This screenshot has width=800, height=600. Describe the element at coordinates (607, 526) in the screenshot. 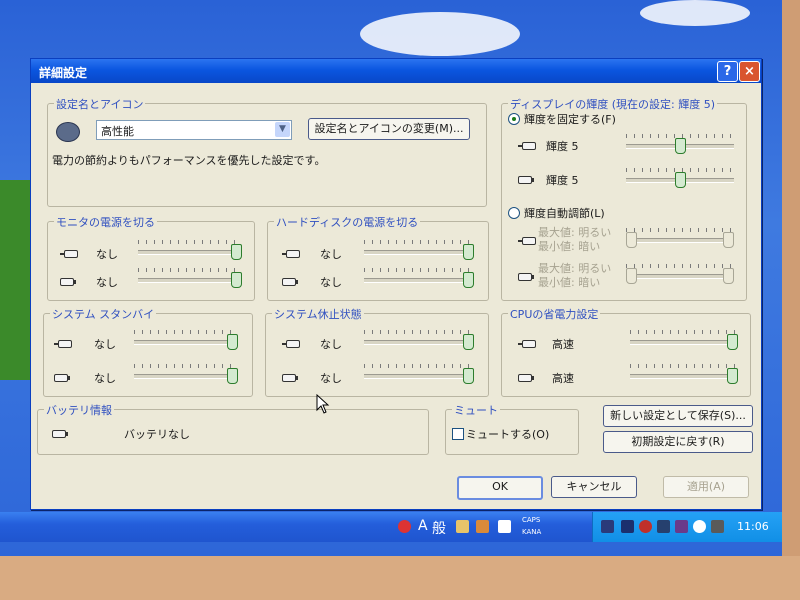

I see `network-icon` at that location.